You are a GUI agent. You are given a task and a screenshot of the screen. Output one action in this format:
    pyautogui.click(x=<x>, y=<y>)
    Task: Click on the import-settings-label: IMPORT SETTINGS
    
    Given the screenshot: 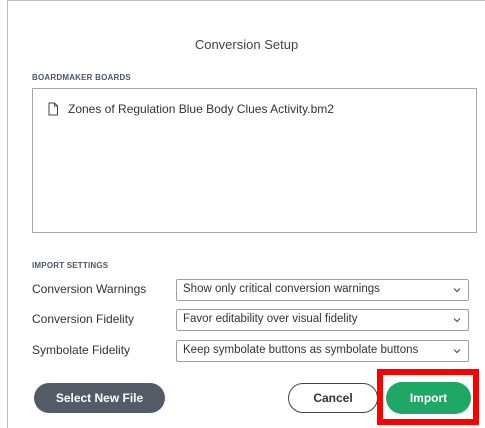 What is the action you would take?
    pyautogui.click(x=70, y=265)
    